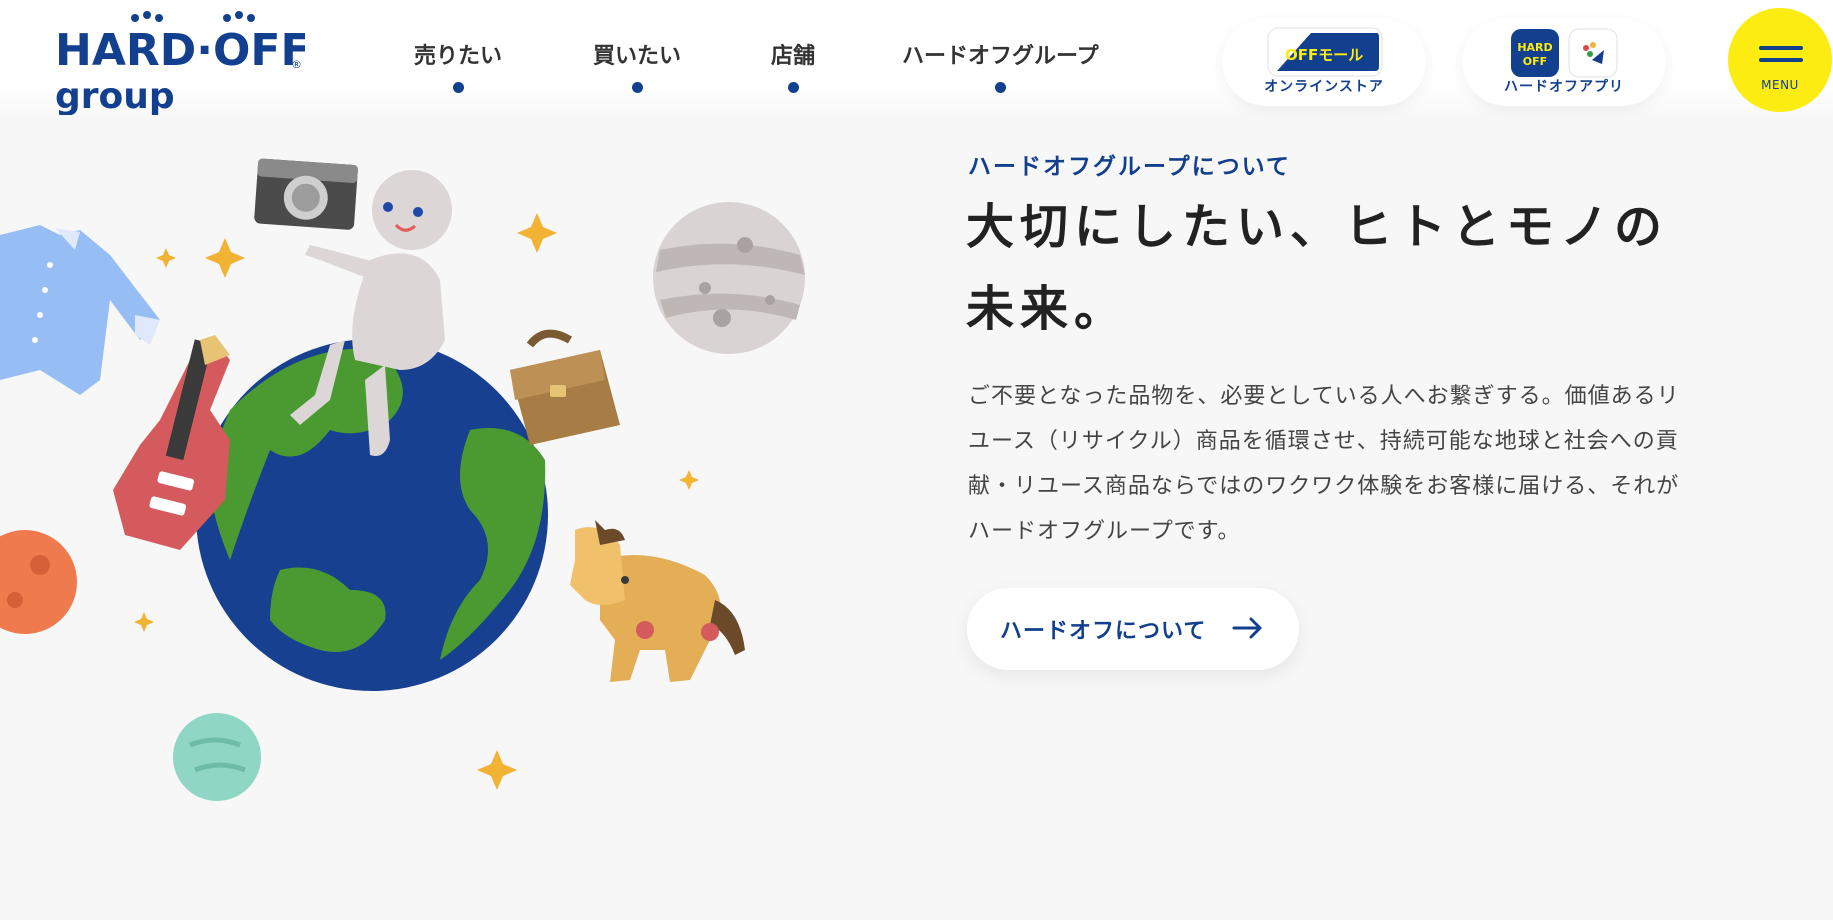 The image size is (1833, 920). I want to click on nav-item-group: ハードオフグループ, so click(1000, 65).